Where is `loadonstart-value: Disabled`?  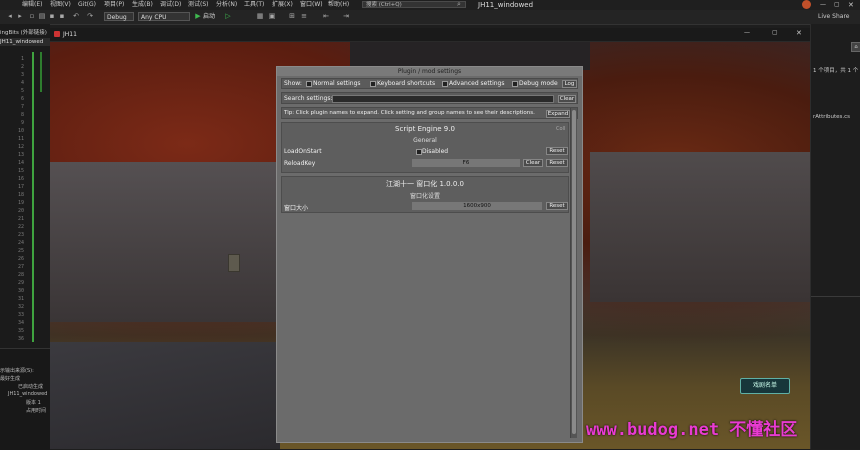
loadonstart-value: Disabled is located at coordinates (435, 151).